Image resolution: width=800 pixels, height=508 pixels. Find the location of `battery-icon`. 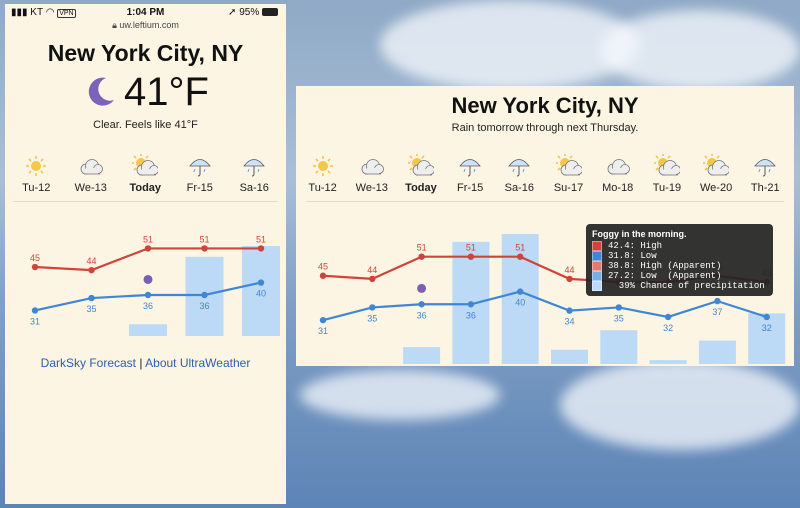

battery-icon is located at coordinates (270, 12).